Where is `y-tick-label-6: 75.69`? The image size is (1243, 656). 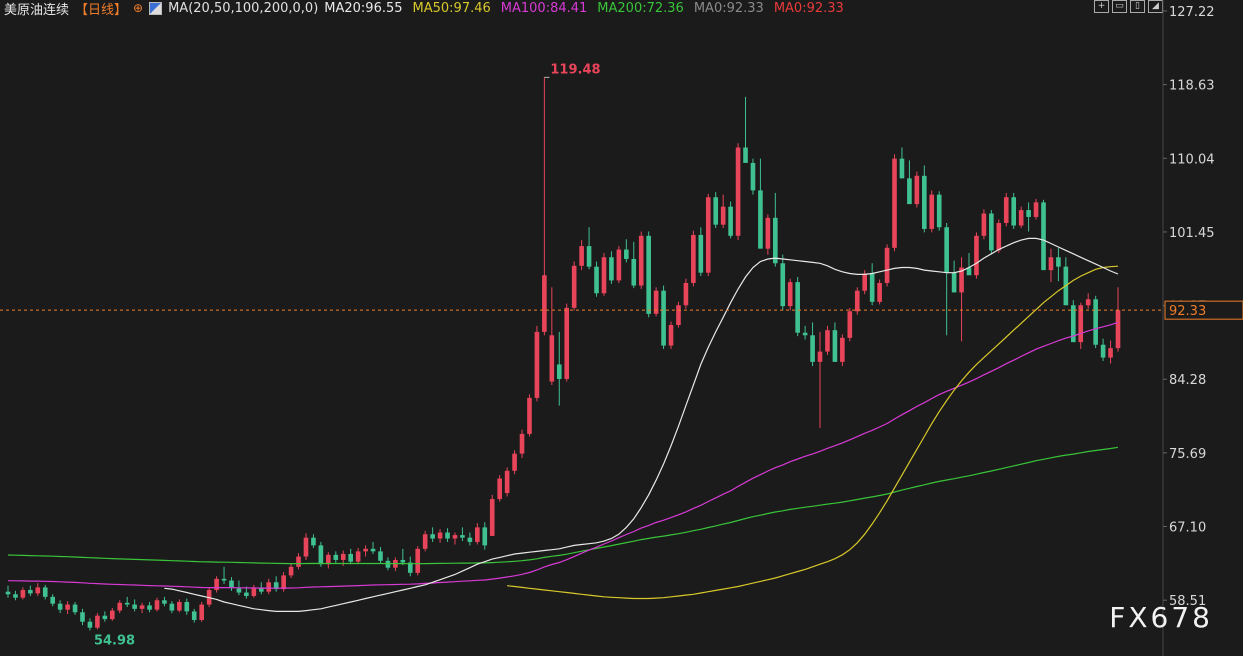
y-tick-label-6: 75.69 is located at coordinates (1187, 454).